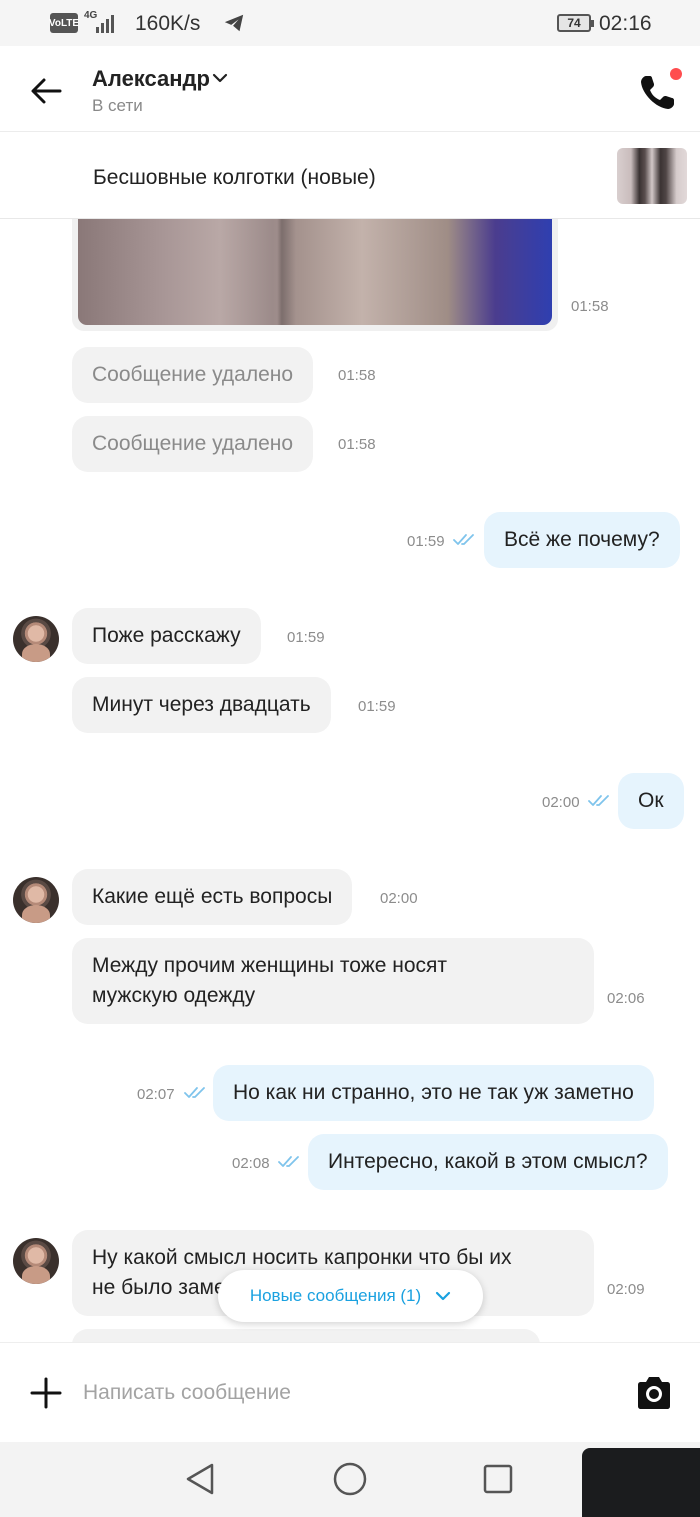 The height and width of the screenshot is (1517, 700). Describe the element at coordinates (234, 23) in the screenshot. I see `telegram-icon` at that location.